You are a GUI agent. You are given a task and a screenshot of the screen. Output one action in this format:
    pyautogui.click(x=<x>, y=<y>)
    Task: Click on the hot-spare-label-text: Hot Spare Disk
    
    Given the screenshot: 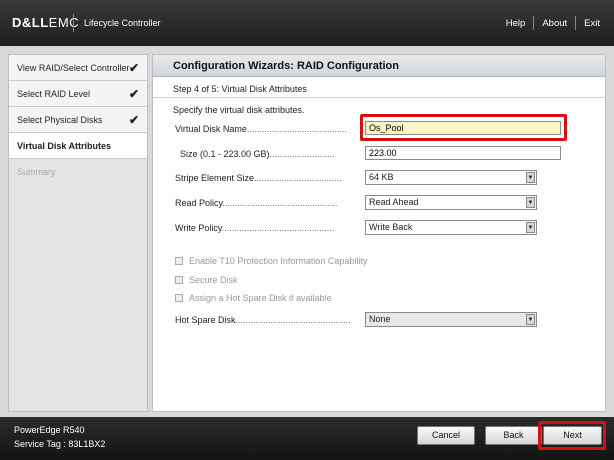 What is the action you would take?
    pyautogui.click(x=205, y=320)
    